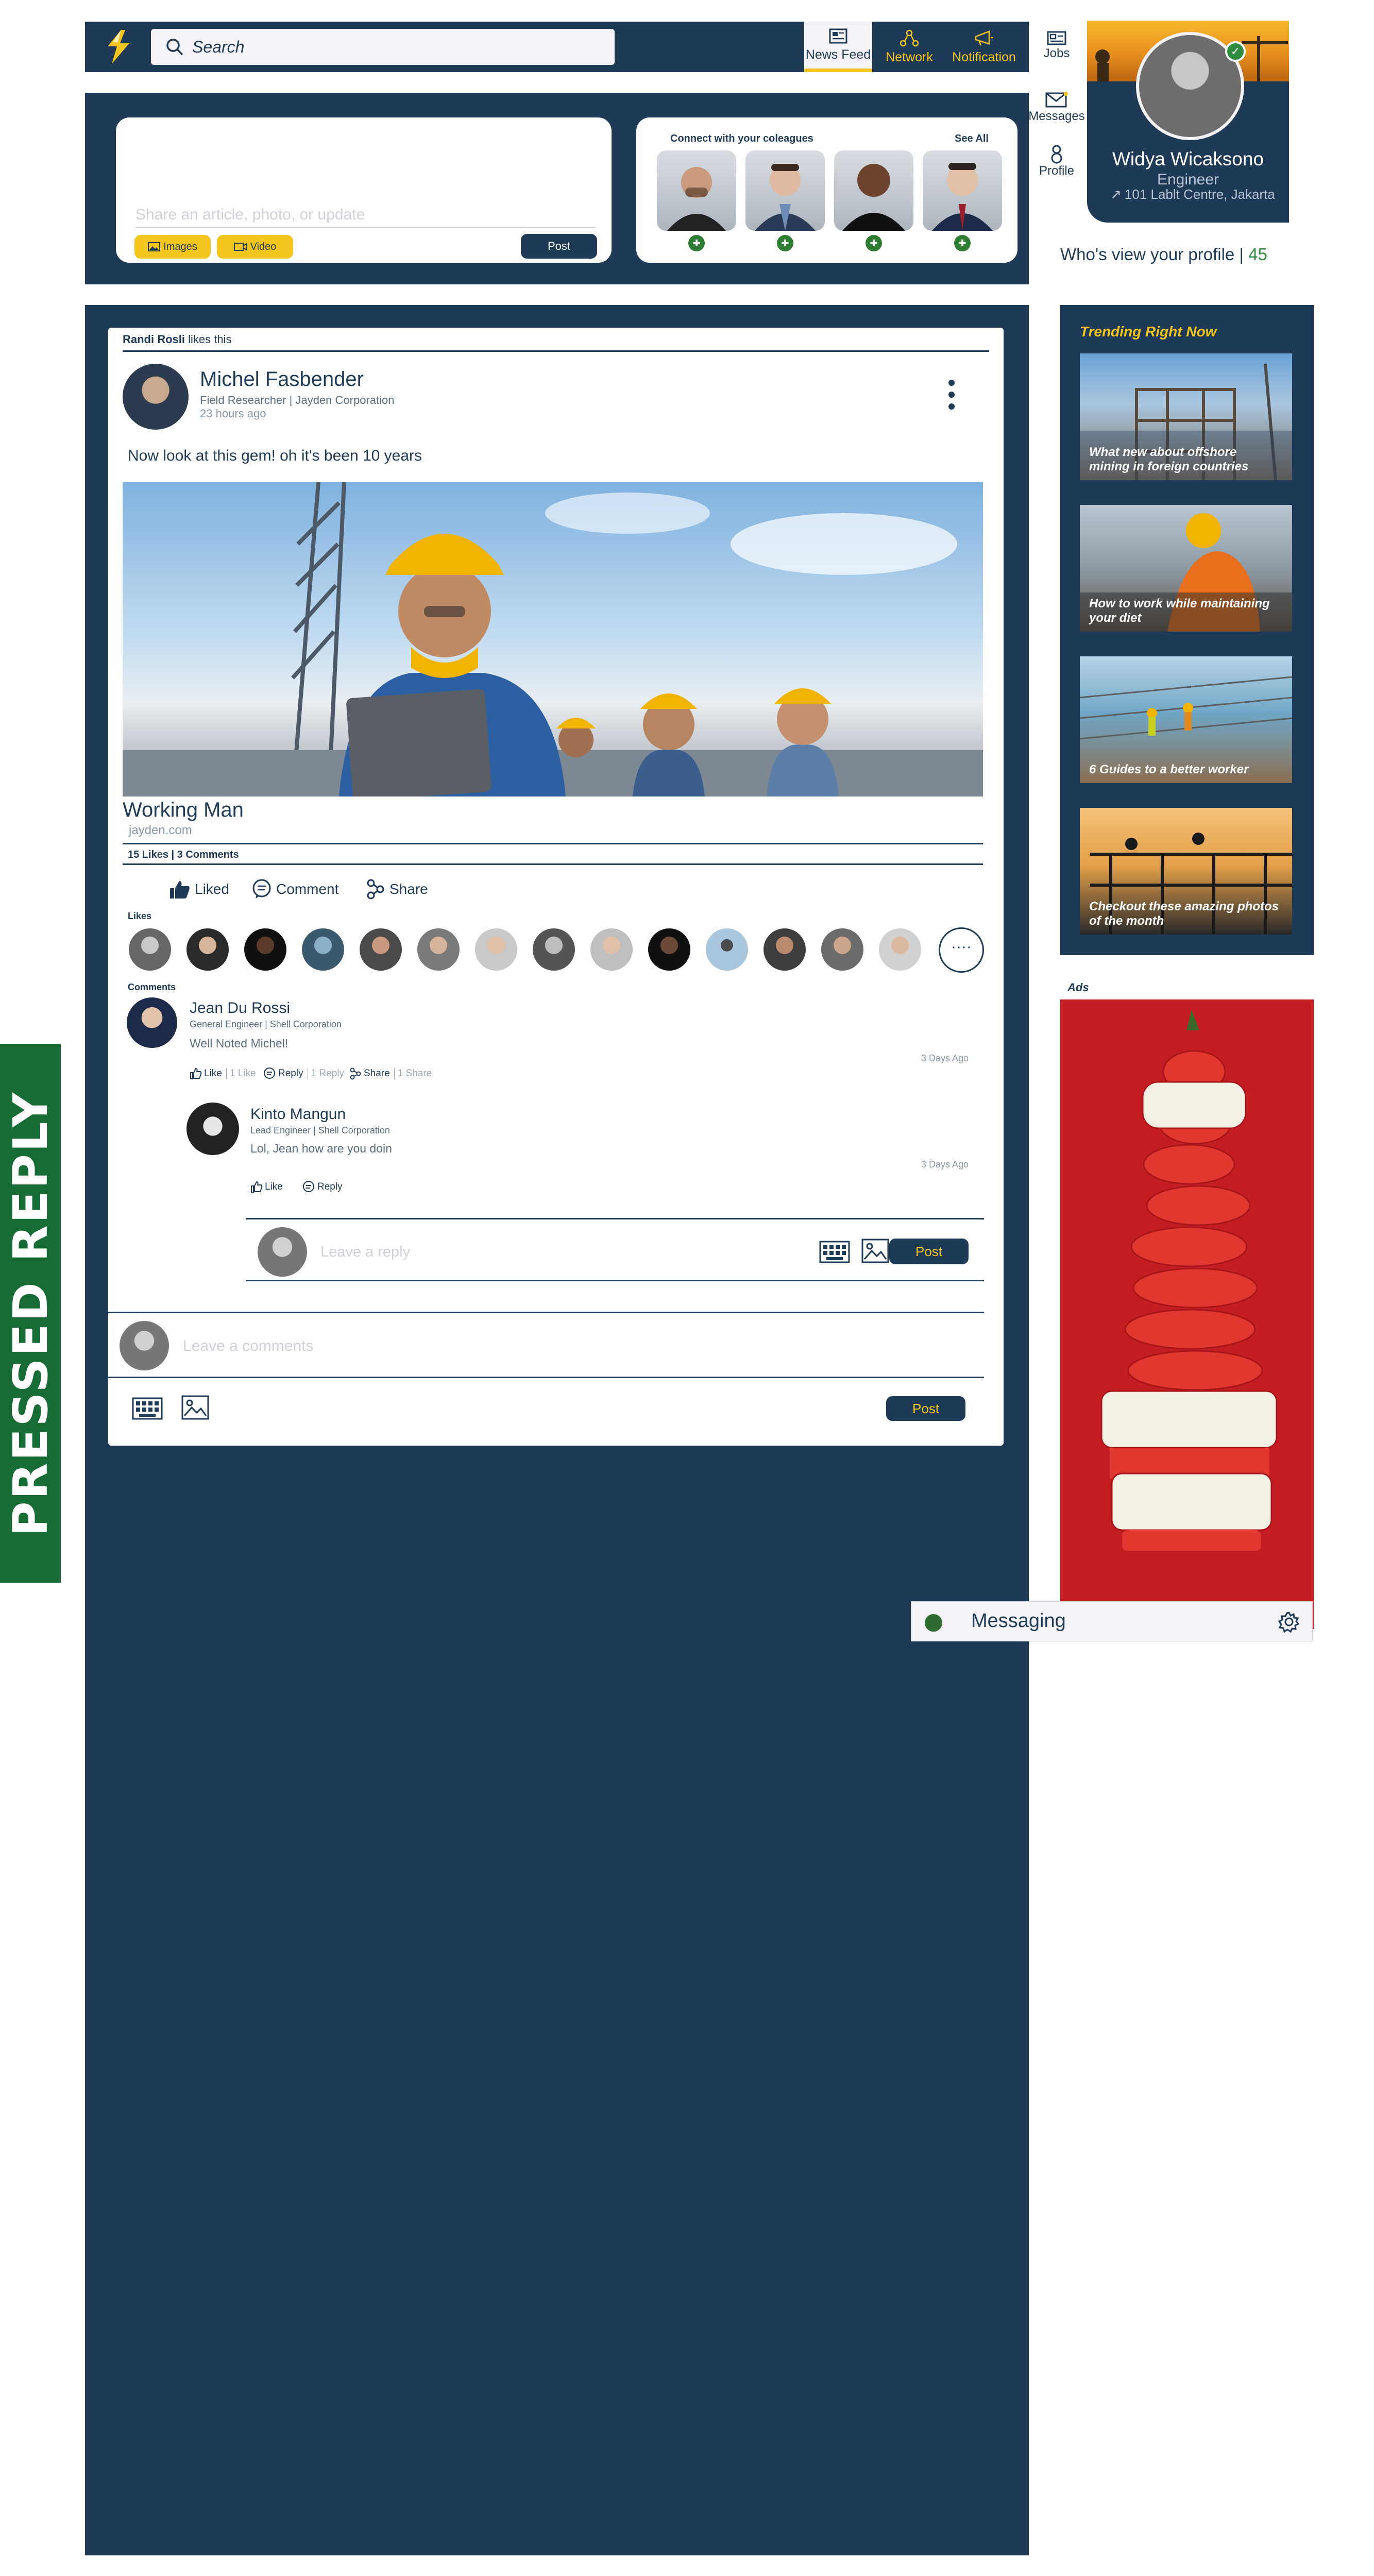 This screenshot has height=2576, width=1374. Describe the element at coordinates (984, 37) in the screenshot. I see `megaphone-icon` at that location.